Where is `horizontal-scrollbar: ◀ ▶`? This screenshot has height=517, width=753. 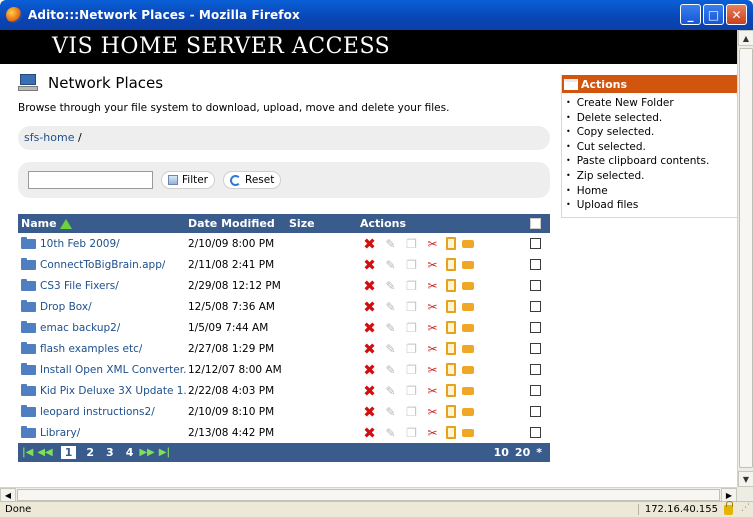
horizontal-scrollbar: ◀ ▶ is located at coordinates (368, 494).